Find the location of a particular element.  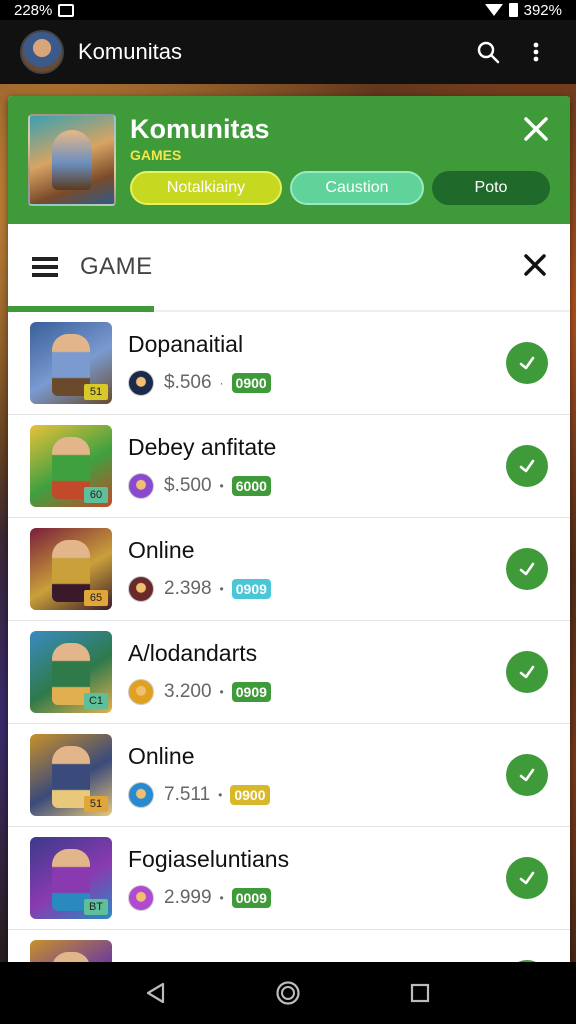

game-row: 65 Online 2.398 • 0909 is located at coordinates (289, 569).